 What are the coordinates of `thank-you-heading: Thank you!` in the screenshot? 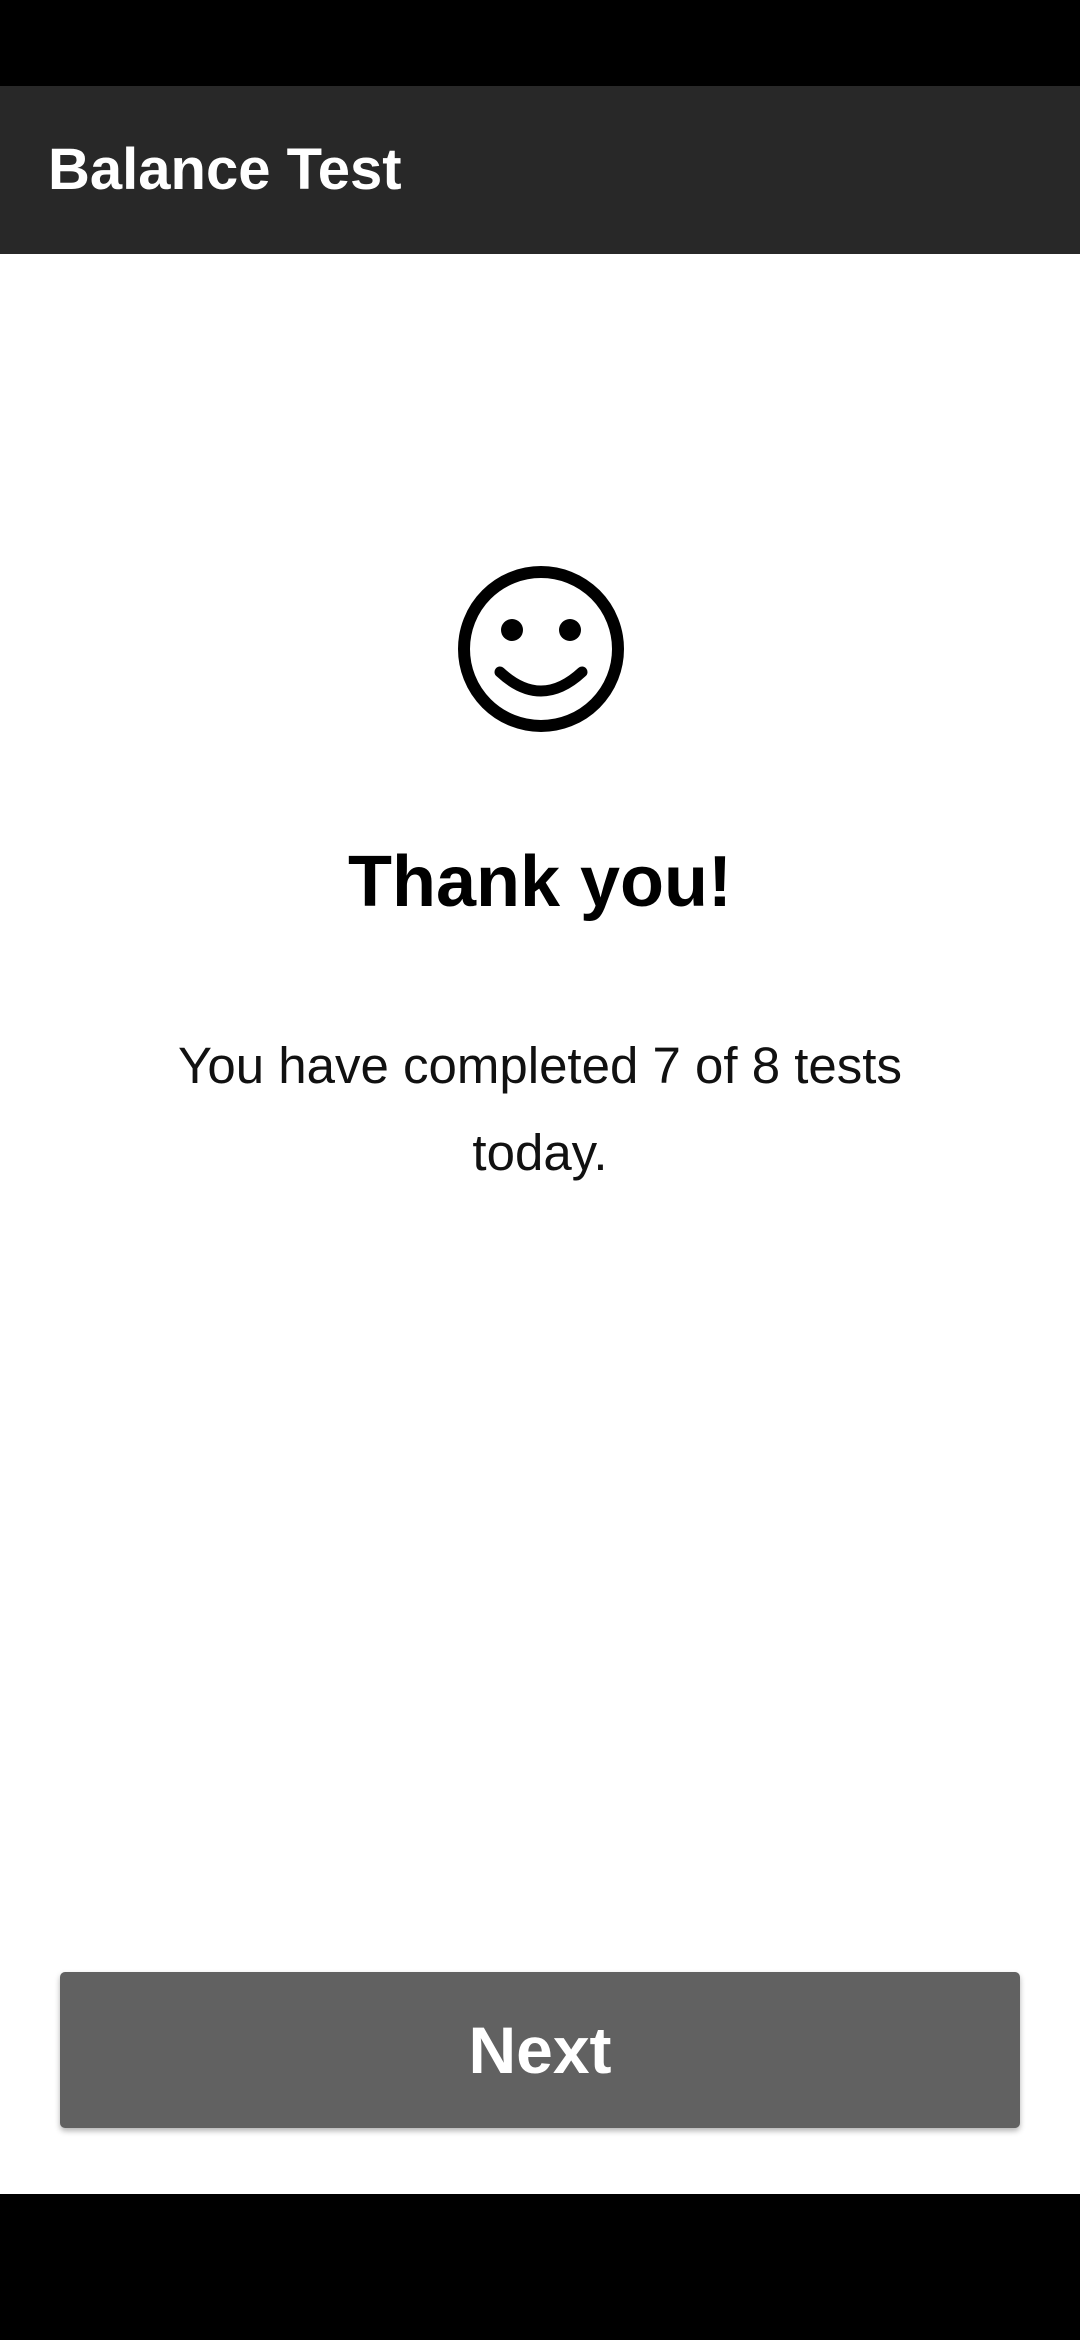 It's located at (539, 882).